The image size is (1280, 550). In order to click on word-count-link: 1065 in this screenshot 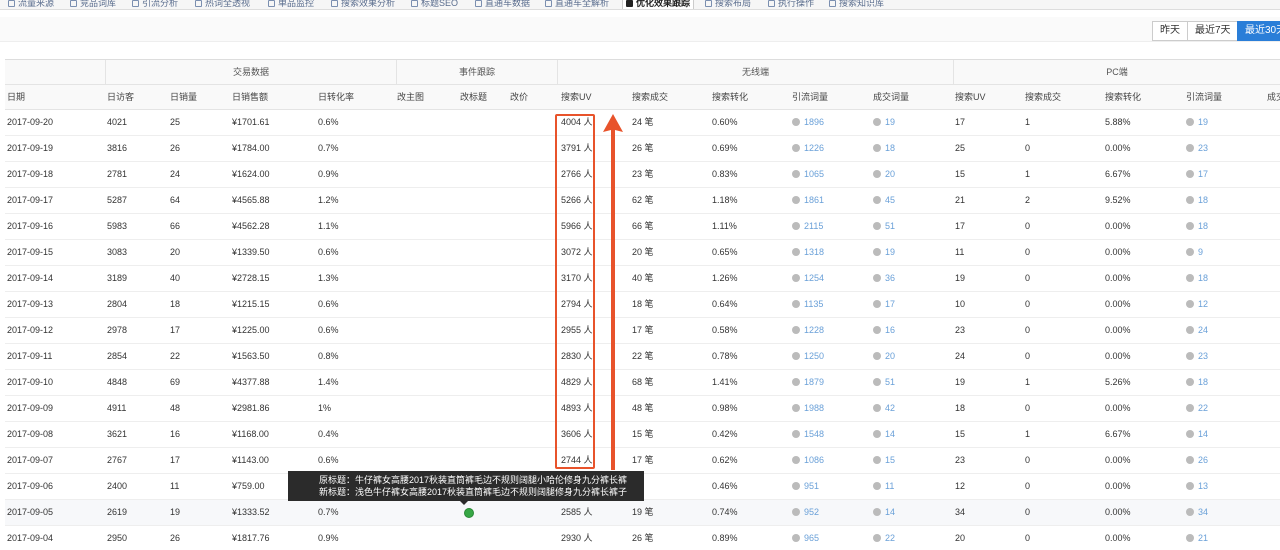, I will do `click(814, 174)`.